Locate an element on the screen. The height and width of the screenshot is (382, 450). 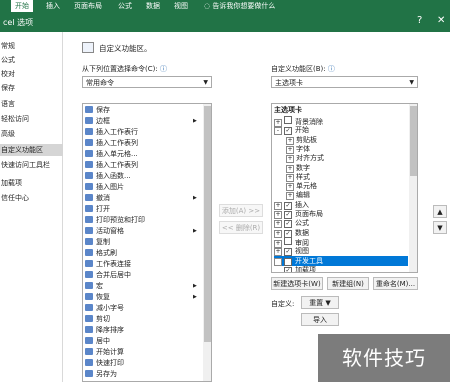
command-label: 减小字号 is located at coordinates (110, 308).